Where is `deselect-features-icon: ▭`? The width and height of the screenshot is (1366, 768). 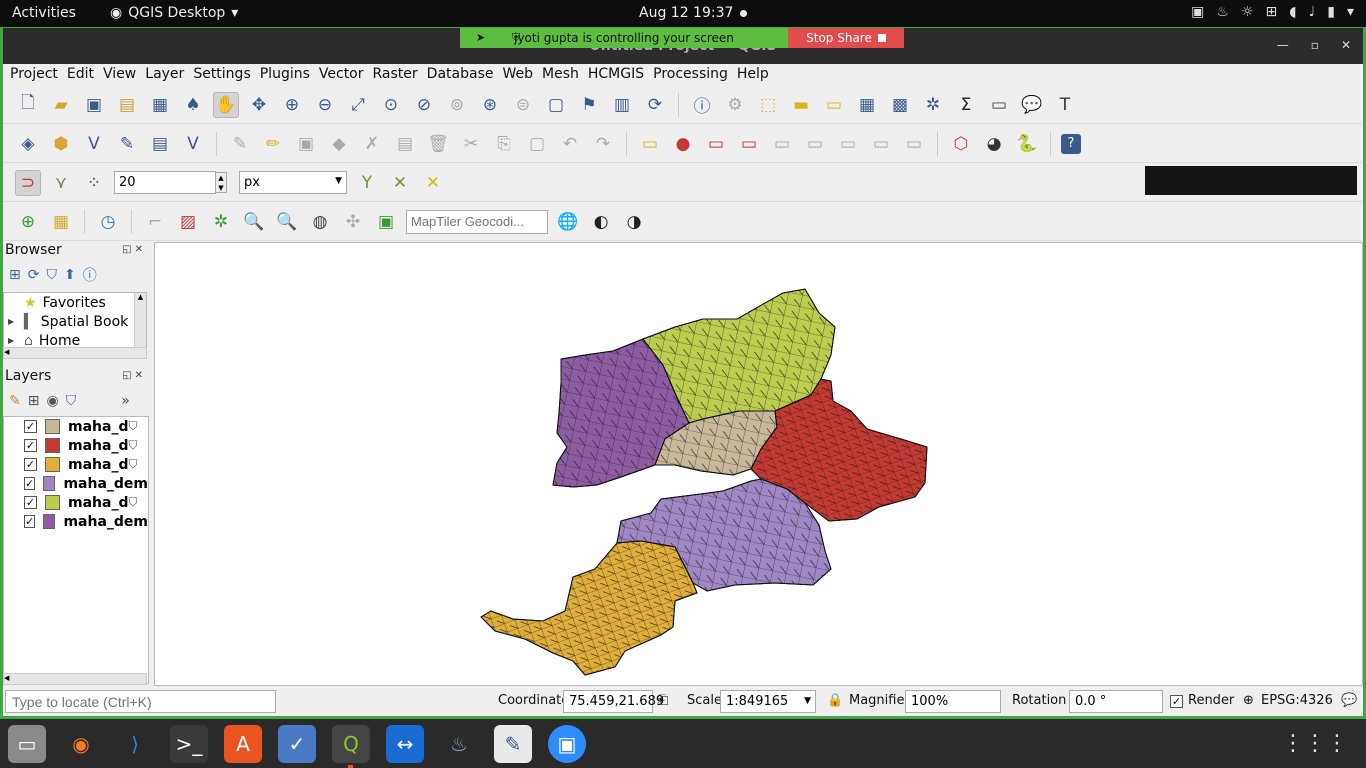 deselect-features-icon: ▭ is located at coordinates (834, 105).